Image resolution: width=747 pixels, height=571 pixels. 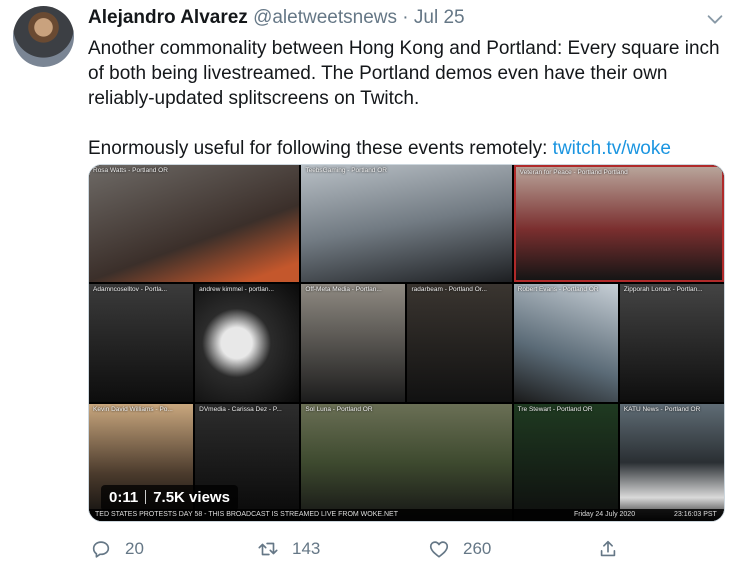 What do you see at coordinates (439, 549) in the screenshot?
I see `like-icon` at bounding box center [439, 549].